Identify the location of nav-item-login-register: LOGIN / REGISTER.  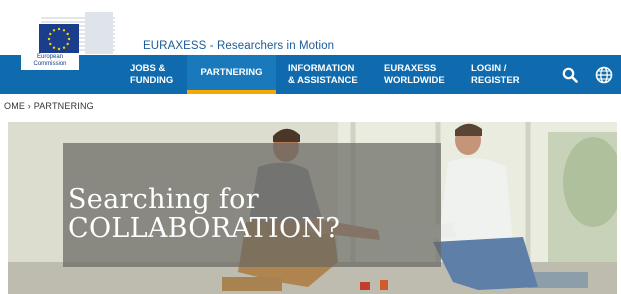
(501, 74).